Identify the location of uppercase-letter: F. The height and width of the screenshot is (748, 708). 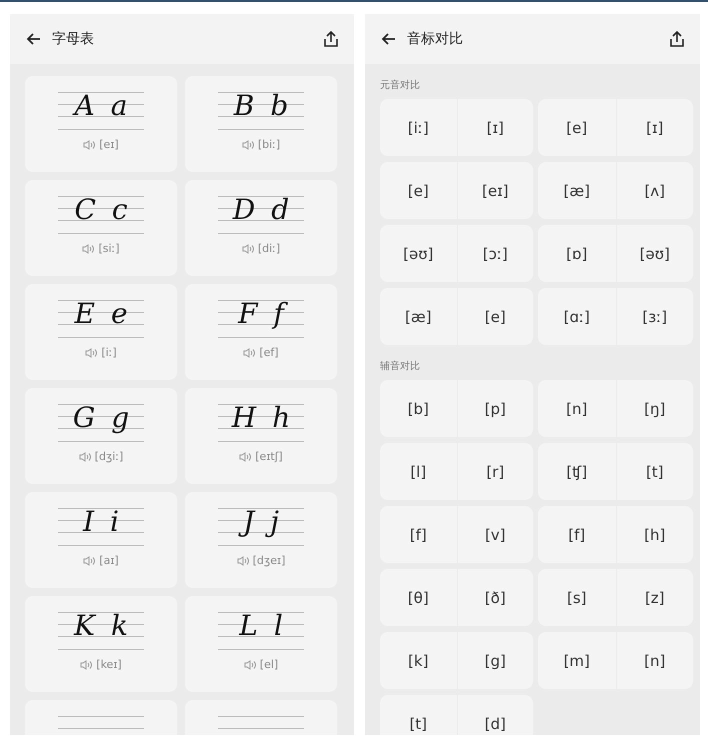
(248, 314).